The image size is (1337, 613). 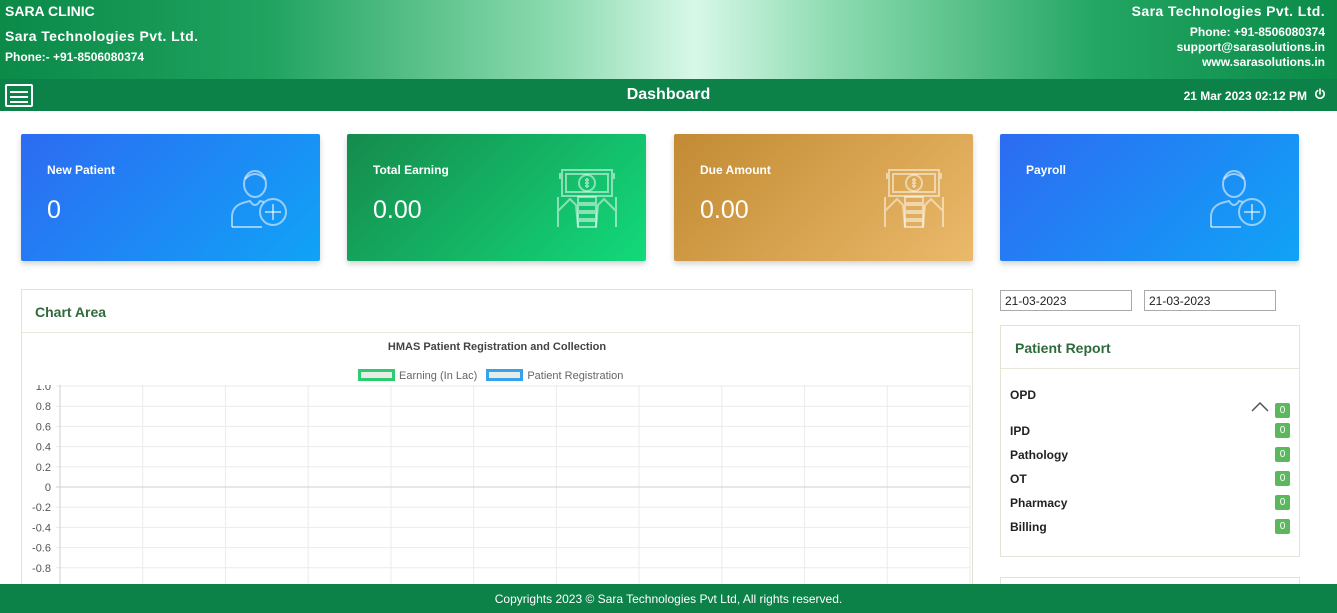 What do you see at coordinates (1245, 96) in the screenshot?
I see `current-datetime: 21 Mar 2023 02:12 PM` at bounding box center [1245, 96].